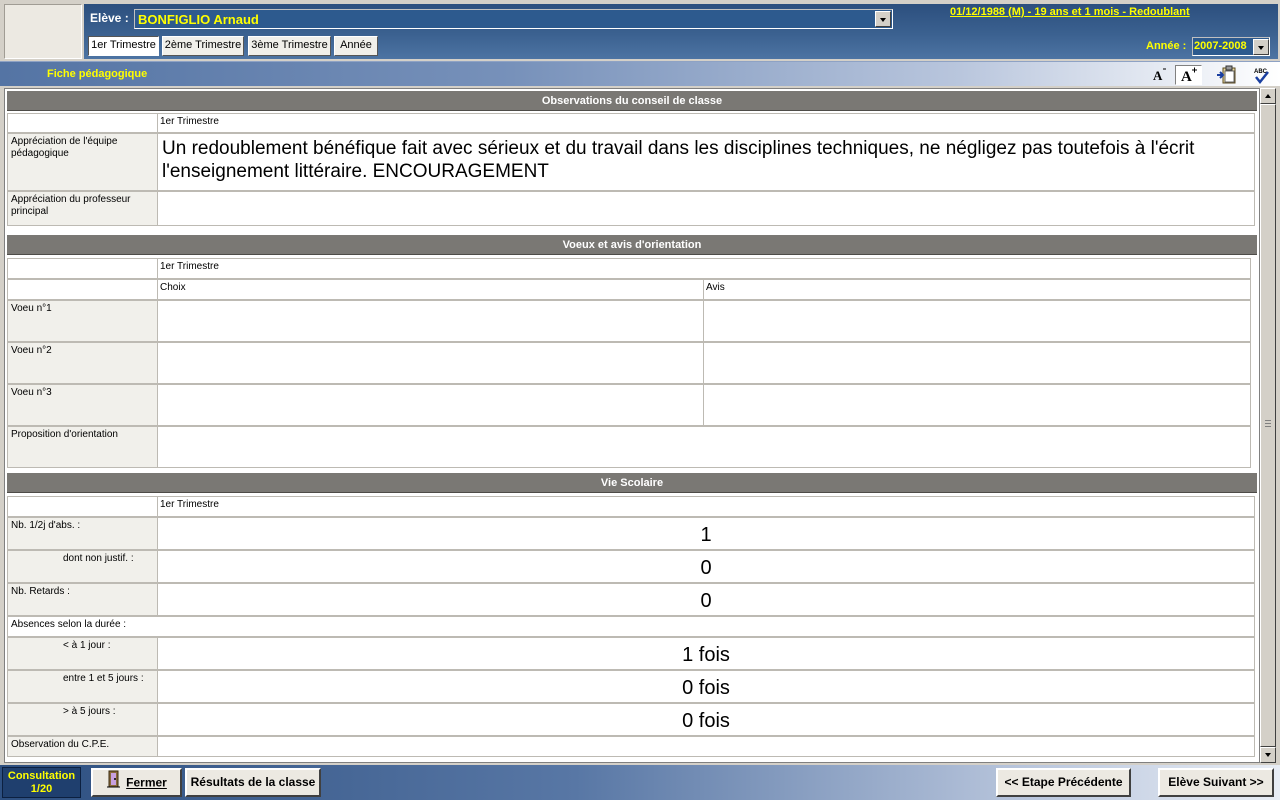 The height and width of the screenshot is (800, 1280). Describe the element at coordinates (41, 776) in the screenshot. I see `consultation-label: Consultation` at that location.